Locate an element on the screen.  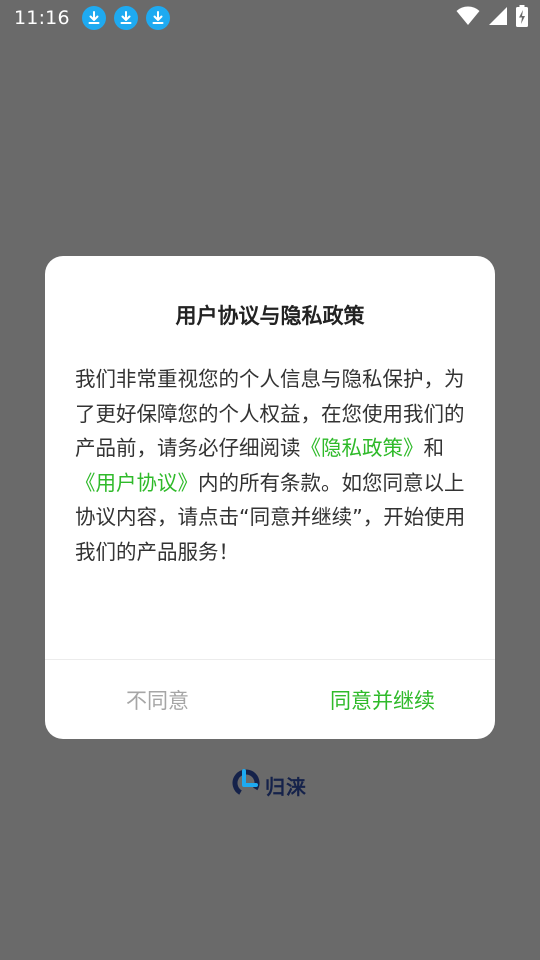
dialog-title: 用户协议与隐私政策 is located at coordinates (270, 316).